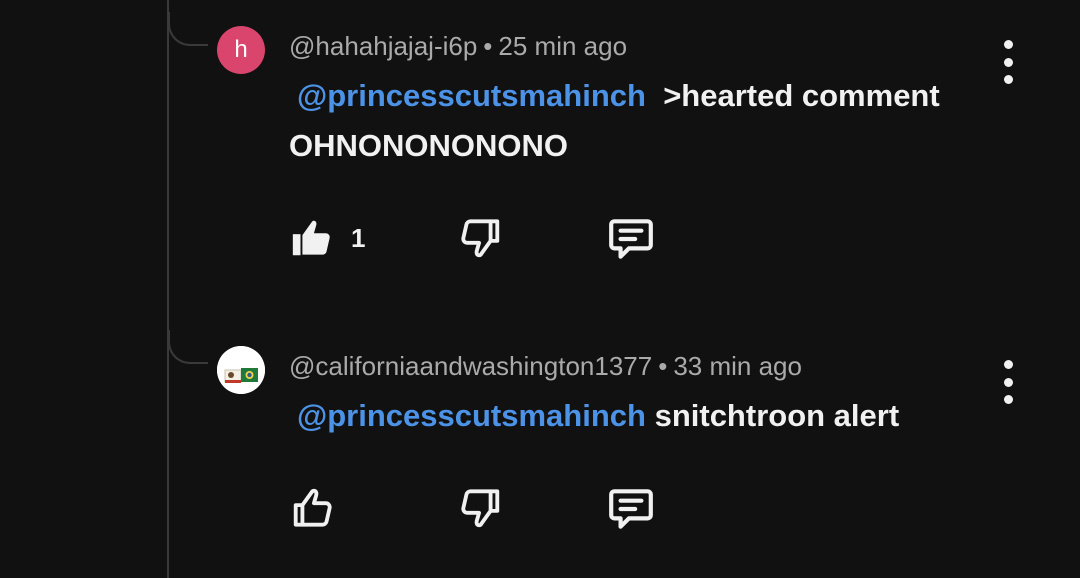  Describe the element at coordinates (383, 46) in the screenshot. I see `author-name: @hahahjajaj-i6p` at that location.